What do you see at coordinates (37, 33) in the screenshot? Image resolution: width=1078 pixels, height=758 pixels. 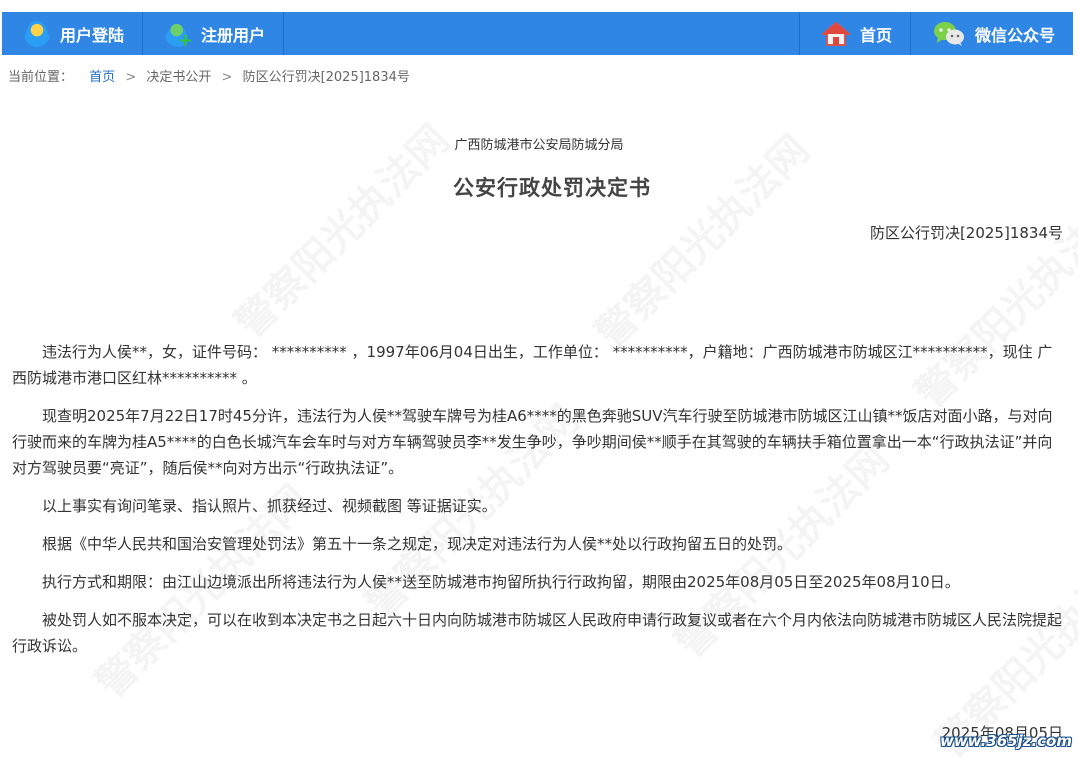 I see `user-icon` at bounding box center [37, 33].